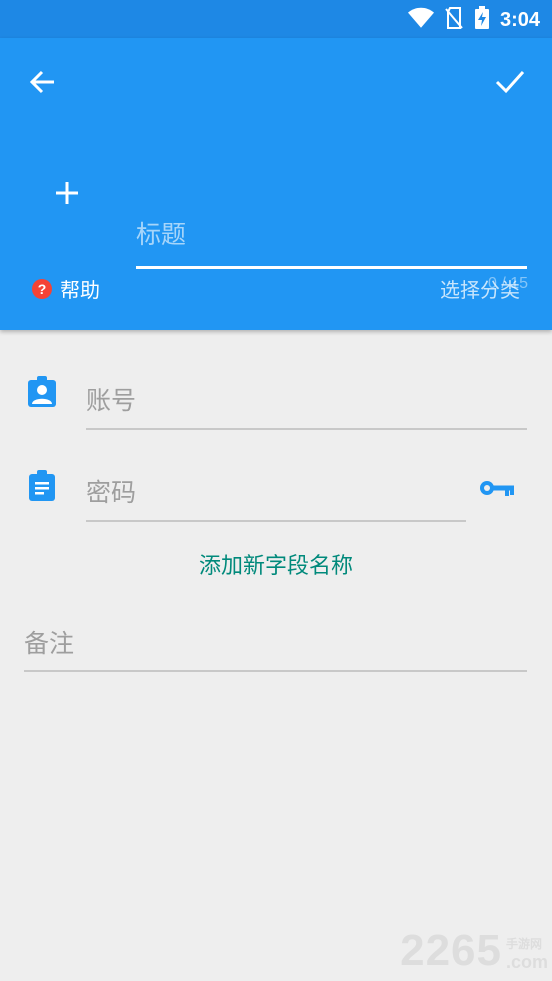 Image resolution: width=552 pixels, height=981 pixels. I want to click on status-bar: 3:04, so click(276, 19).